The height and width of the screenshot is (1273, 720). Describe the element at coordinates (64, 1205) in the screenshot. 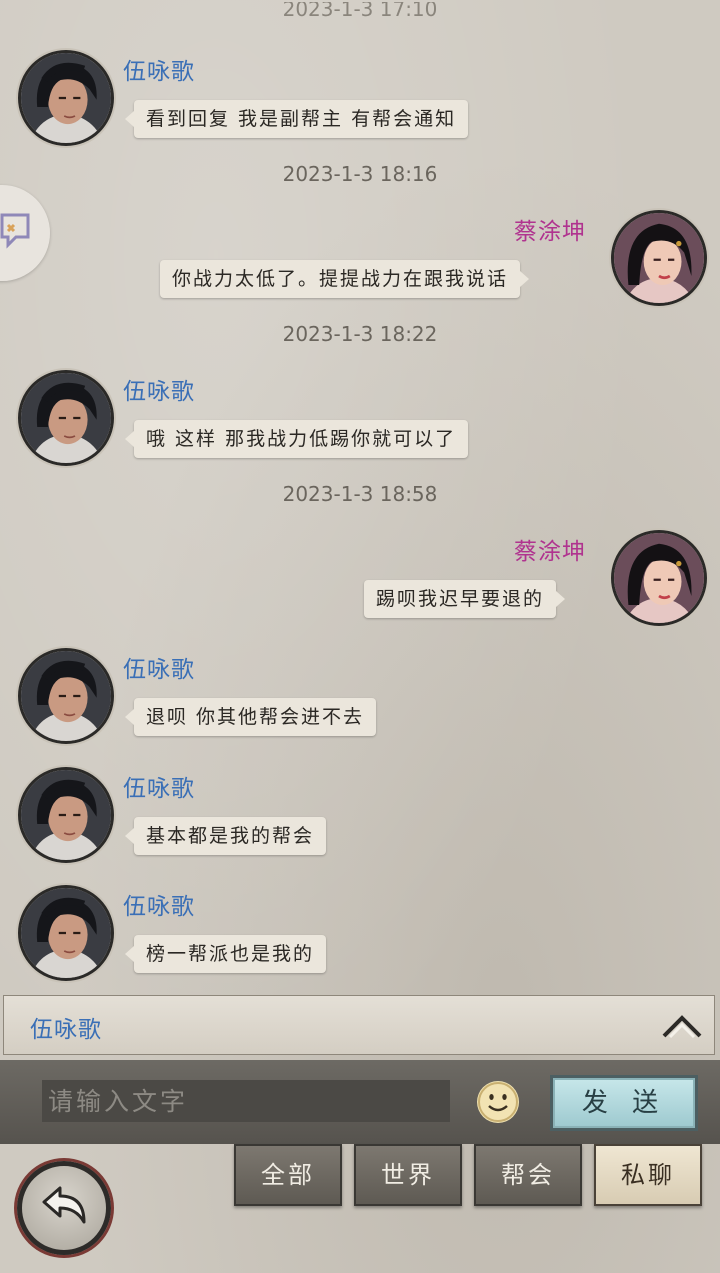

I see `back-arrow-icon` at that location.